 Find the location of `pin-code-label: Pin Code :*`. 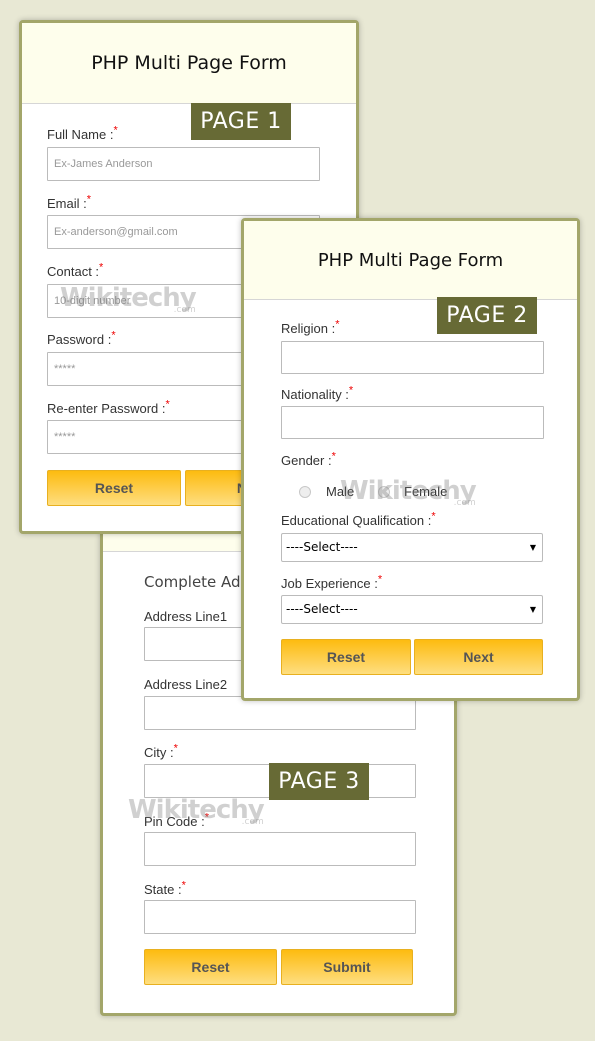

pin-code-label: Pin Code :* is located at coordinates (176, 820).